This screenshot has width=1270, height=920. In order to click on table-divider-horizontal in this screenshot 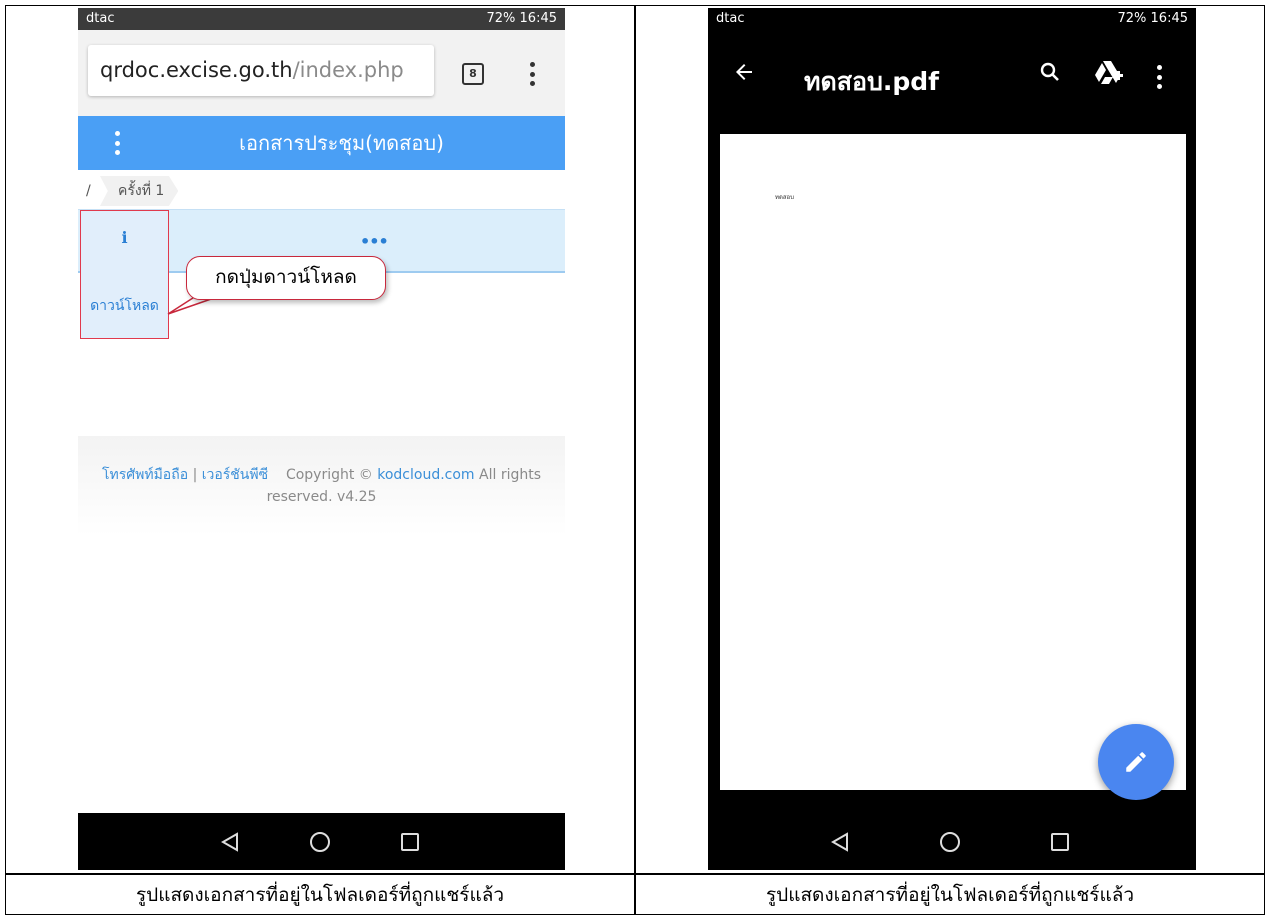, I will do `click(635, 874)`.